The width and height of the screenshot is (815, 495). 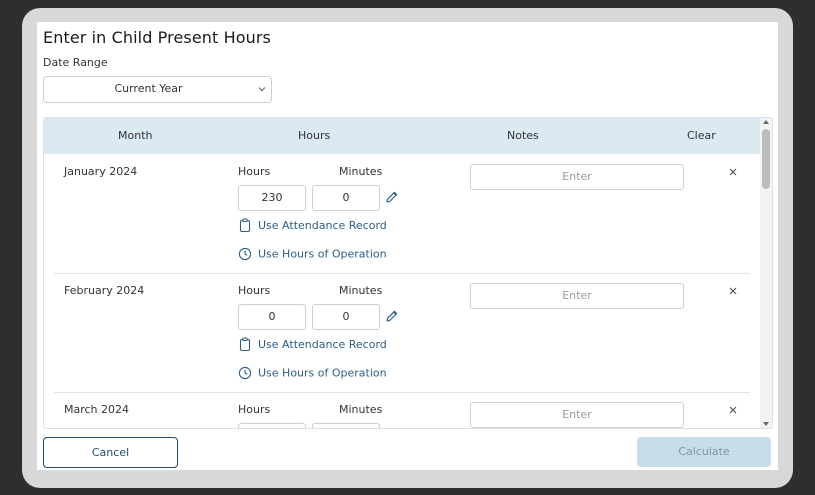 I want to click on table-header: Month Hours Notes Clear, so click(x=402, y=136).